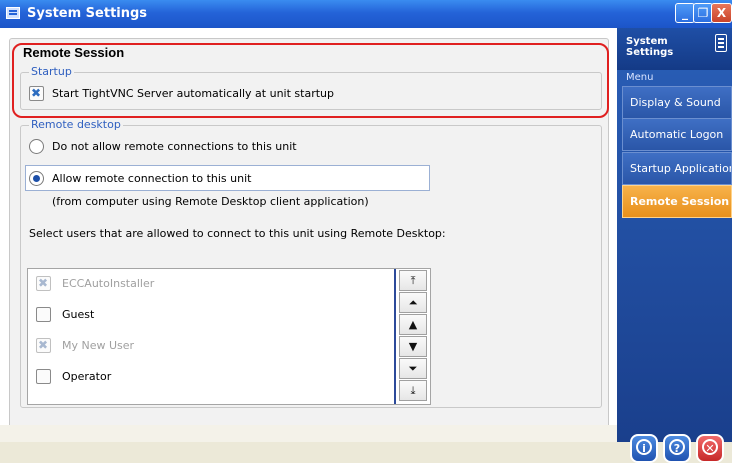 The width and height of the screenshot is (732, 463). I want to click on minimize-button: _, so click(685, 13).